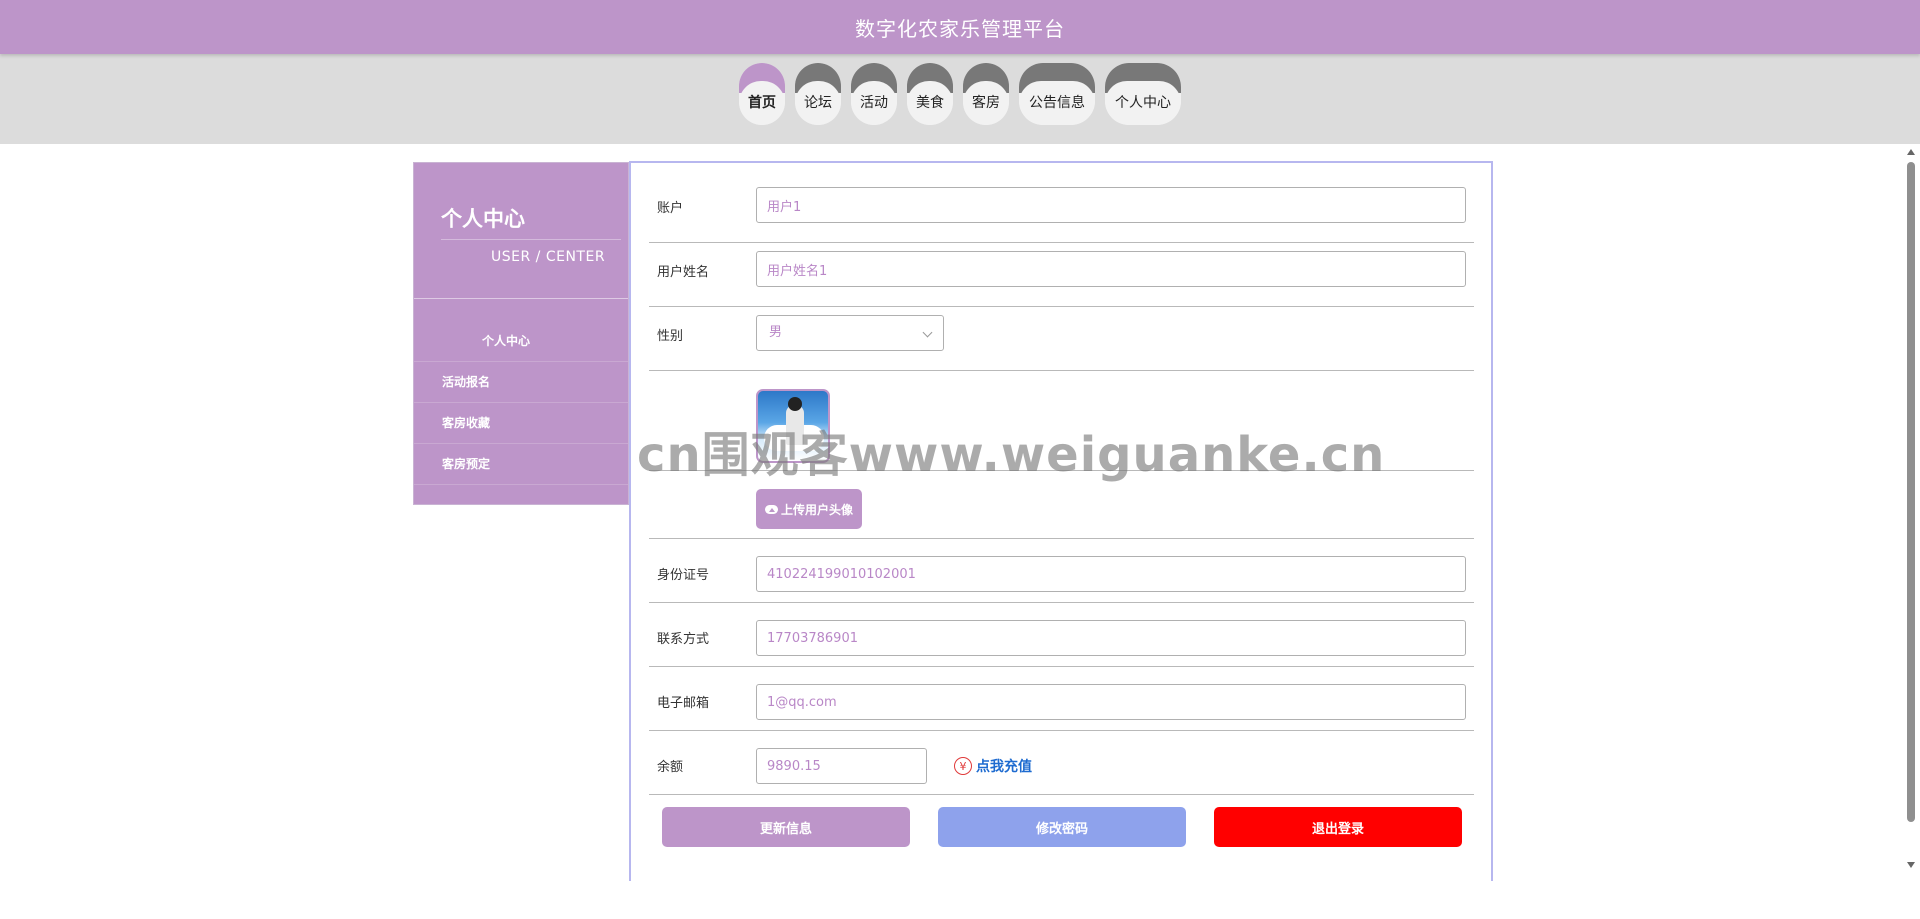 The height and width of the screenshot is (919, 1920). I want to click on scroll-up-icon, so click(1911, 152).